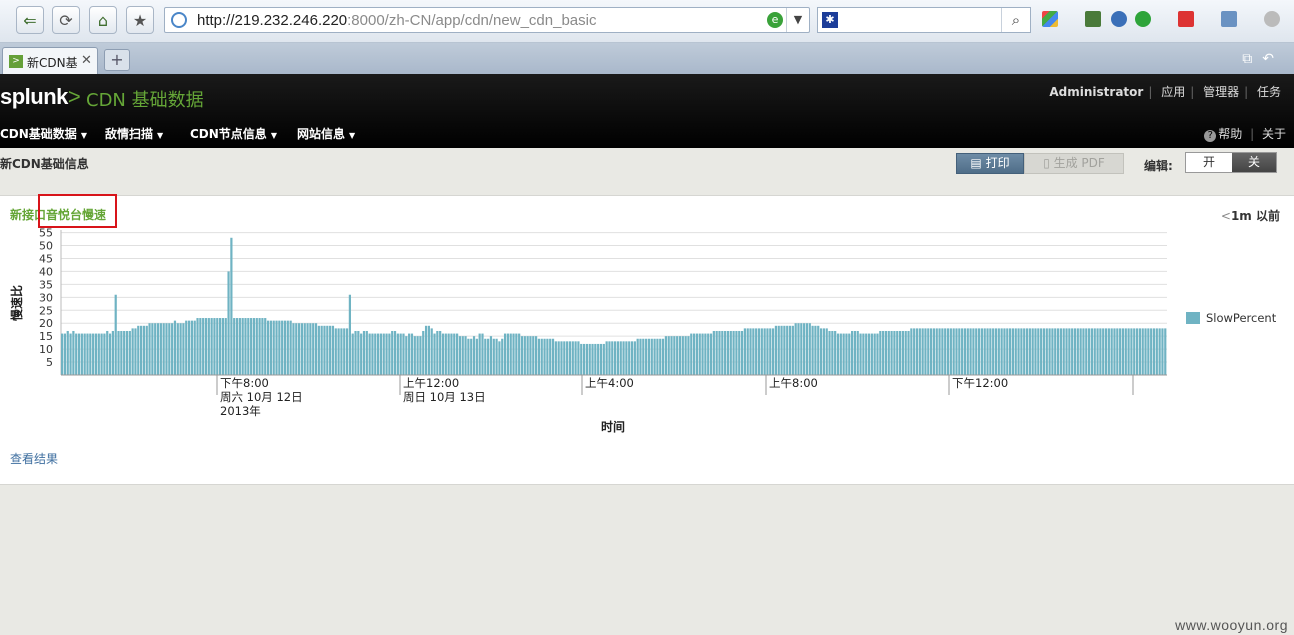  I want to click on print-button: ▤ 打印, so click(990, 163).